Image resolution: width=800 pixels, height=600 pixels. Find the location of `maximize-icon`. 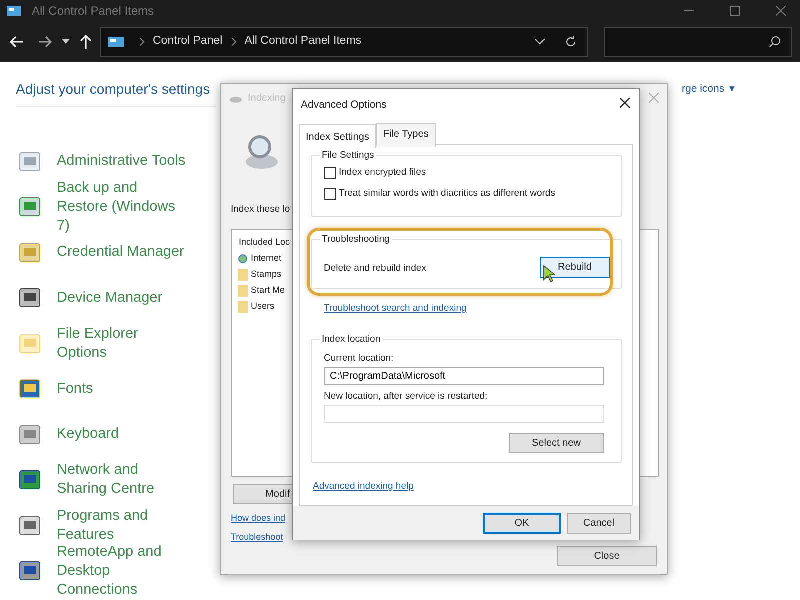

maximize-icon is located at coordinates (735, 11).